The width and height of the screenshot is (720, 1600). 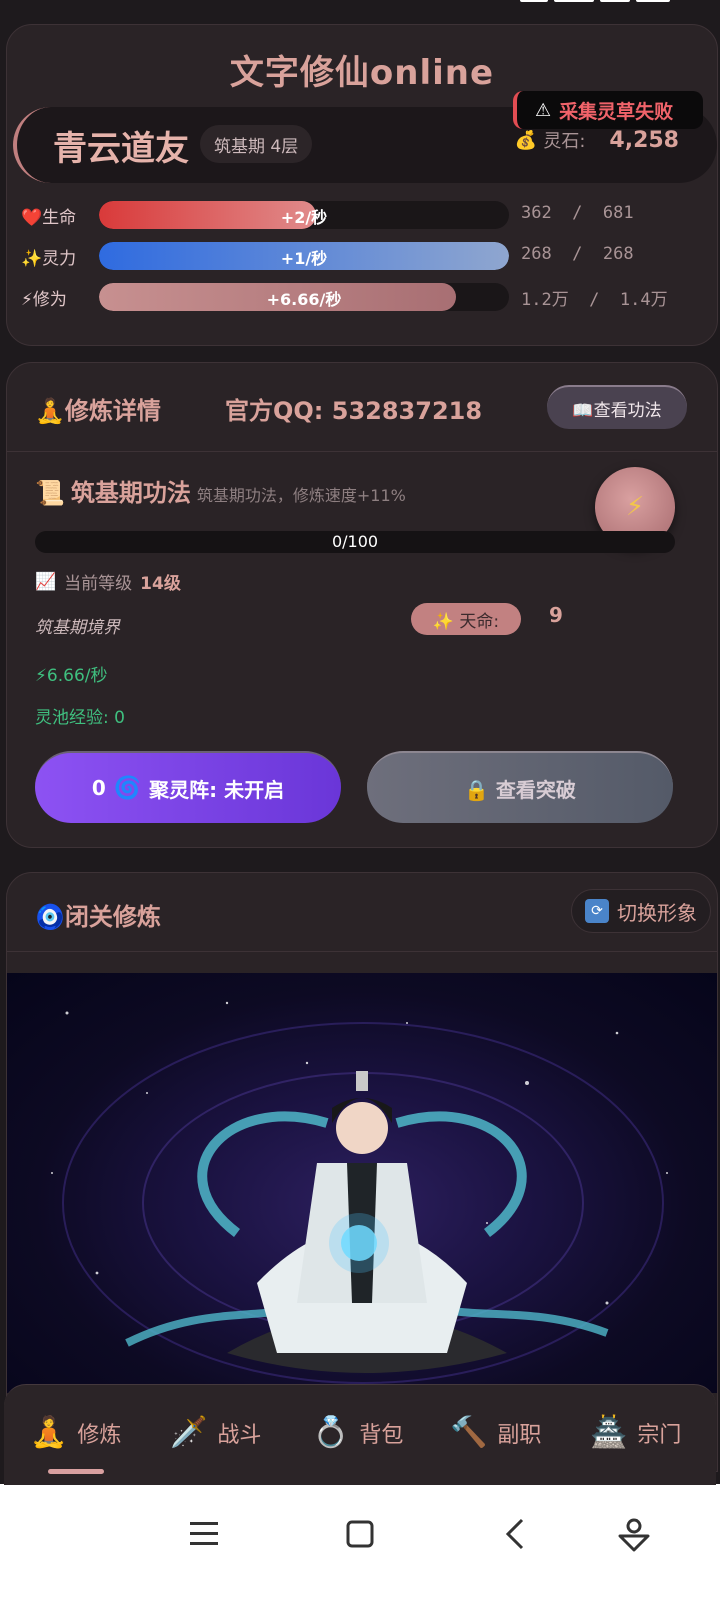 I want to click on system-nav-bar, so click(x=360, y=1542).